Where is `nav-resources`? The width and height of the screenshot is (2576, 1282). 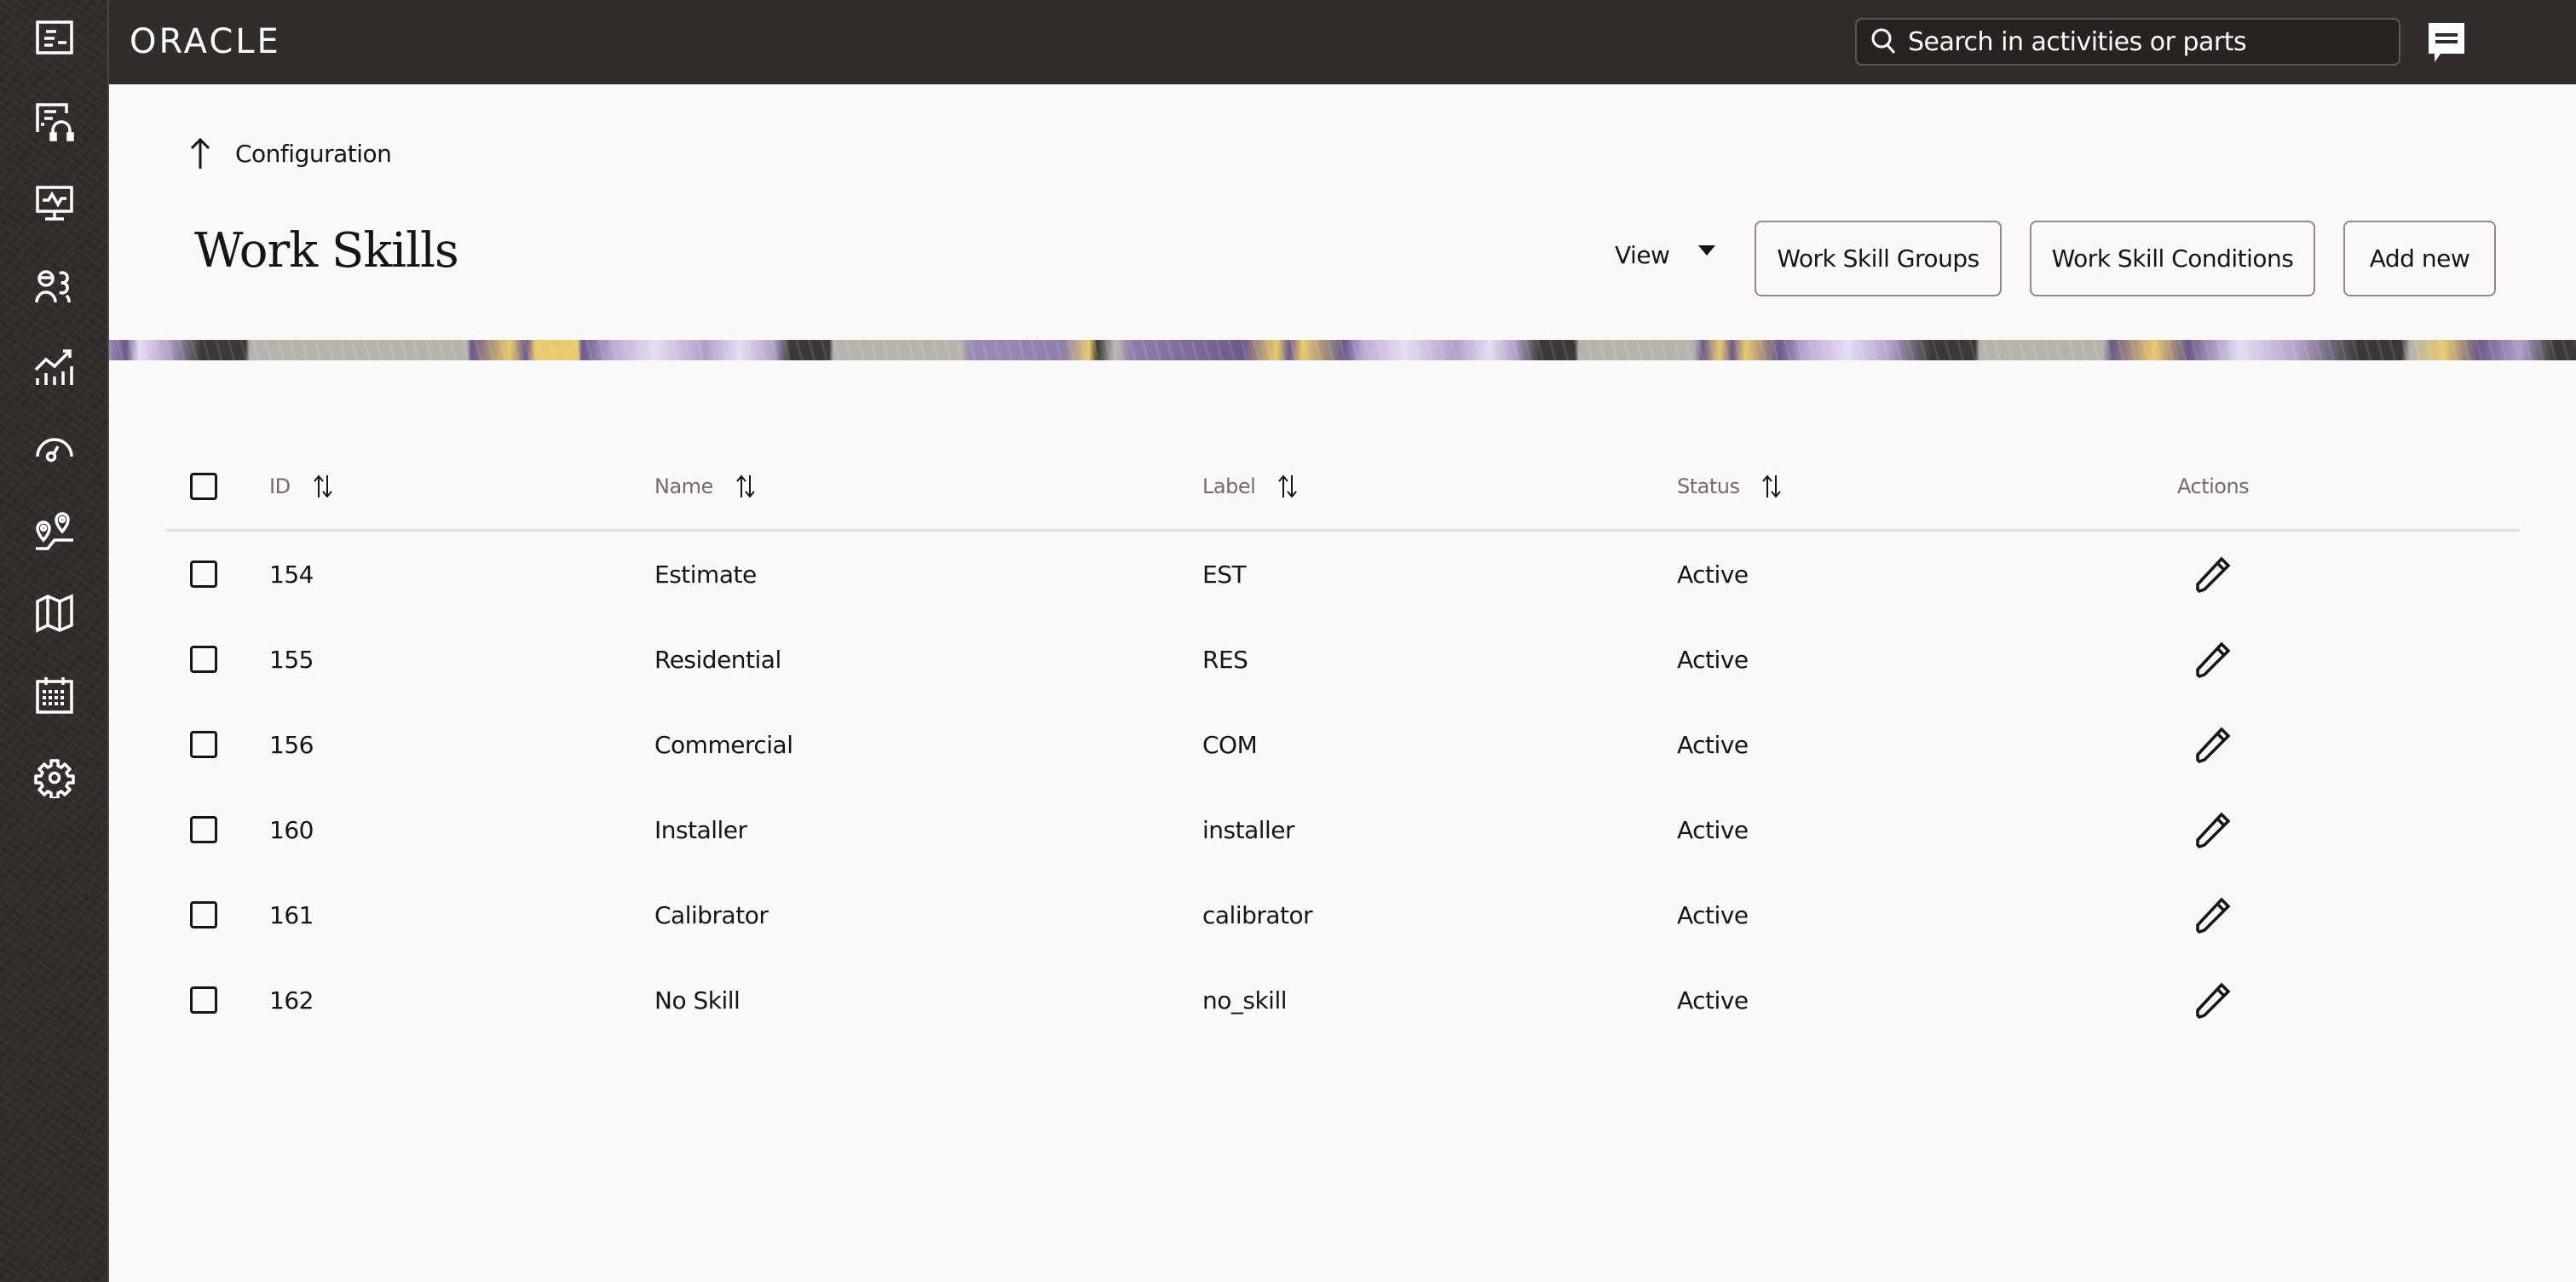 nav-resources is located at coordinates (54, 285).